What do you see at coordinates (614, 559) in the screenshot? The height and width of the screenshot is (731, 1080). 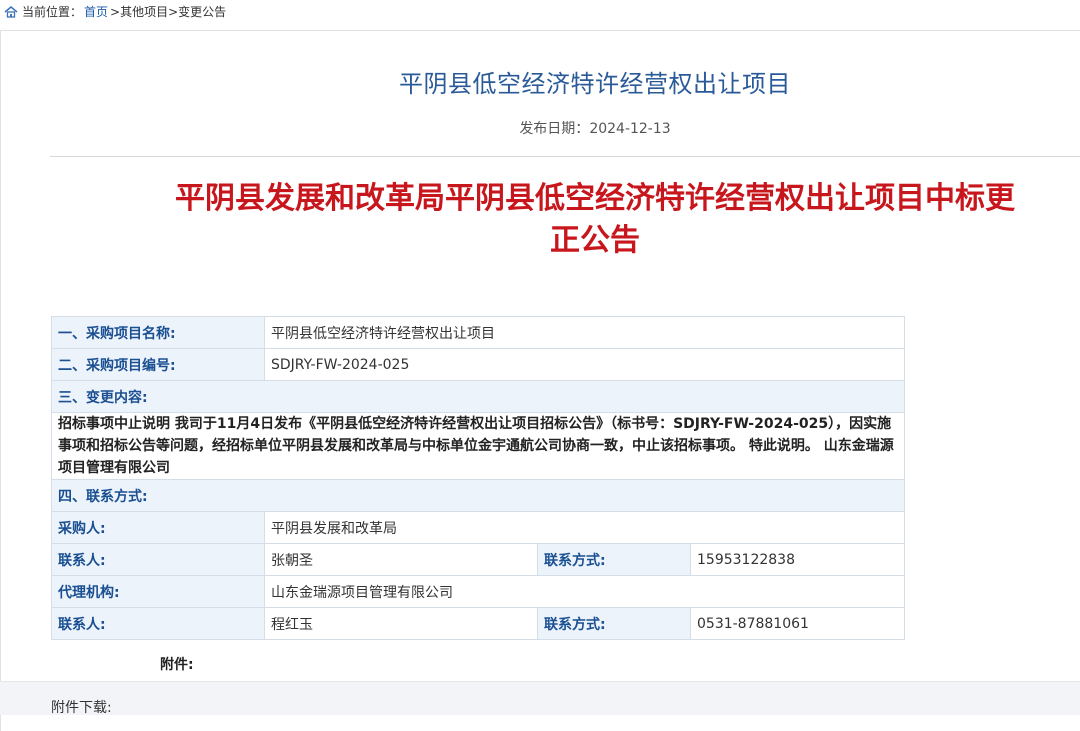 I see `contact-phone-label: 联系方式:` at bounding box center [614, 559].